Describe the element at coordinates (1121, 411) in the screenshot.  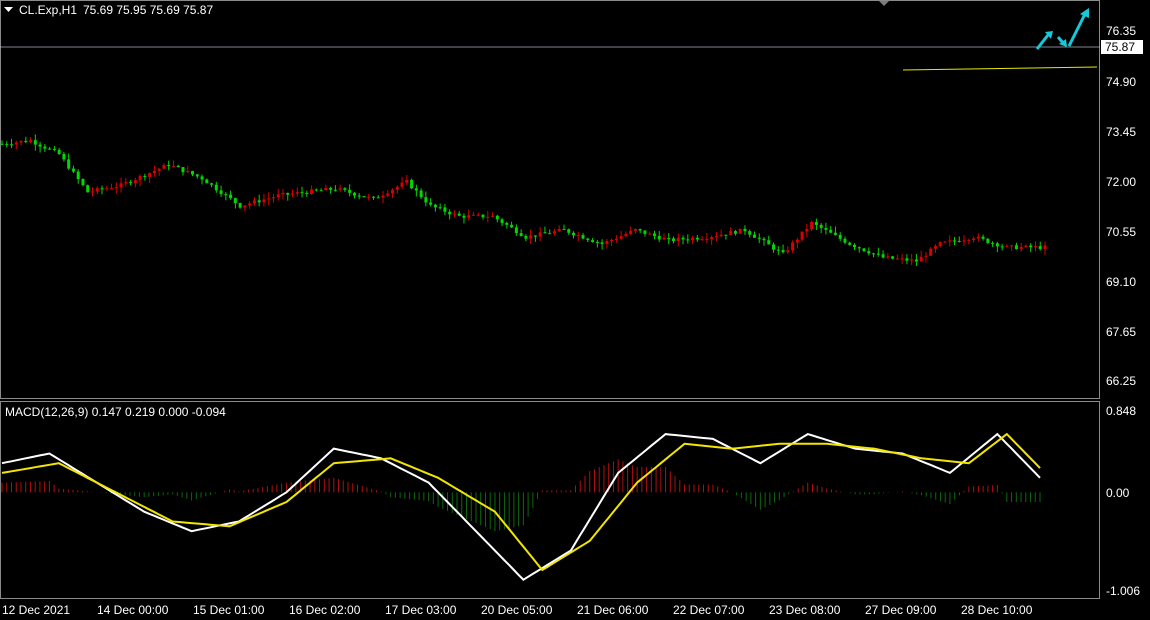
I see `macd-axis-label: 0.848` at that location.